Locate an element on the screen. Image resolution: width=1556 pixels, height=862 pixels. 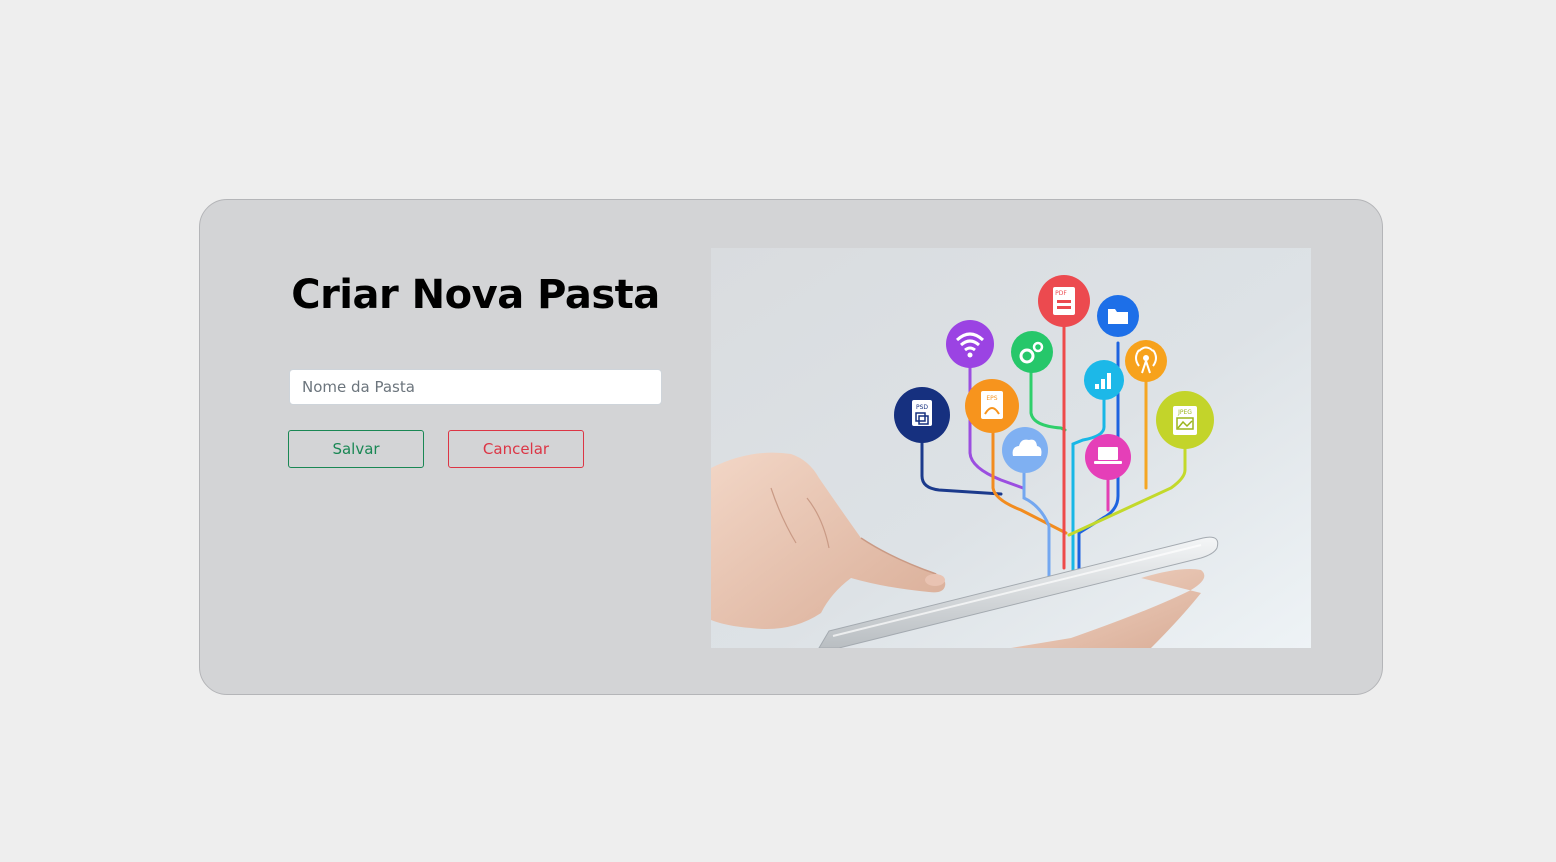
page-title: Criar Nova Pasta is located at coordinates (475, 295).